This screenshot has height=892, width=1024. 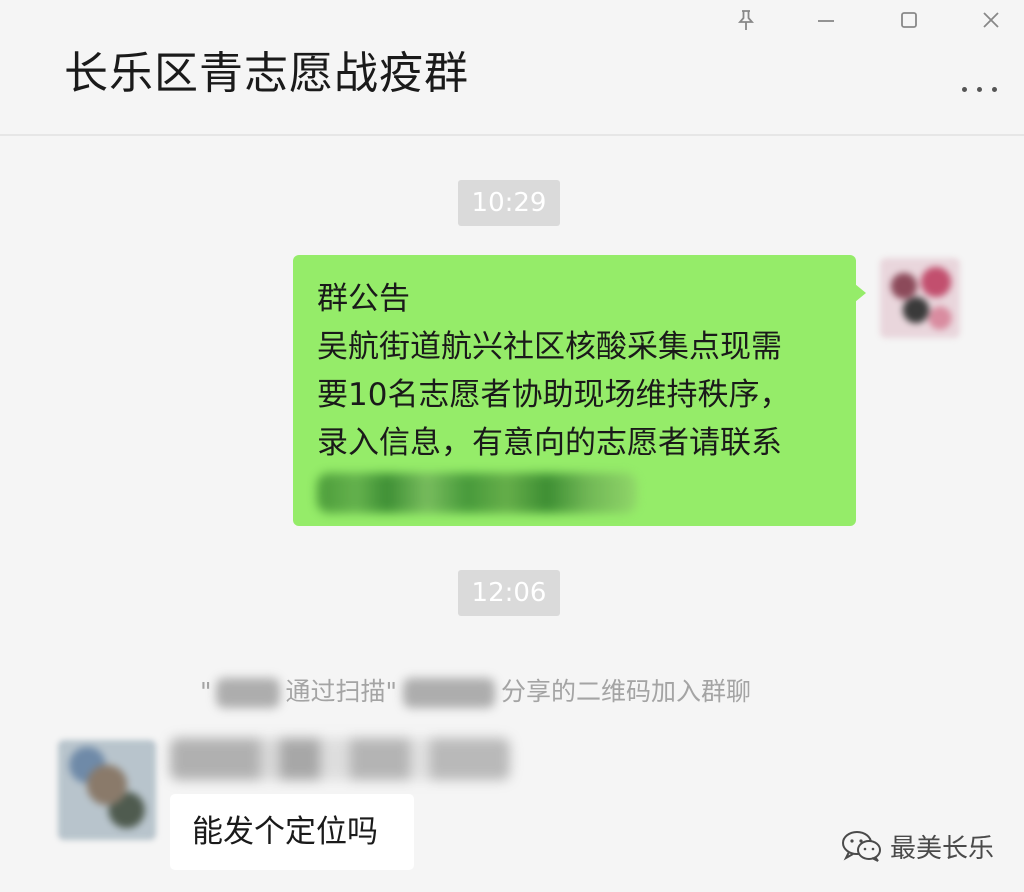 What do you see at coordinates (991, 20) in the screenshot?
I see `close-icon` at bounding box center [991, 20].